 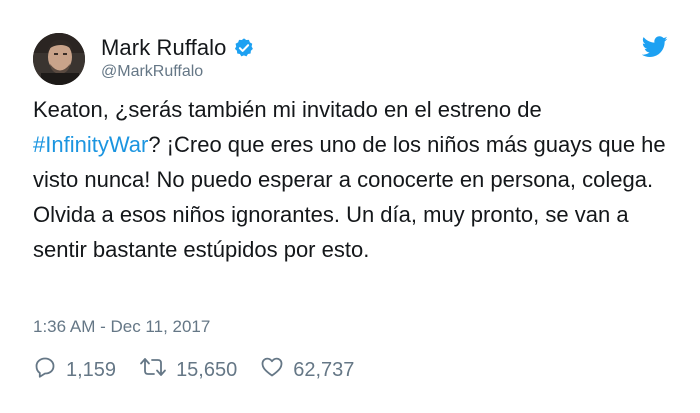 I want to click on twitter-bird-icon, so click(x=654, y=47).